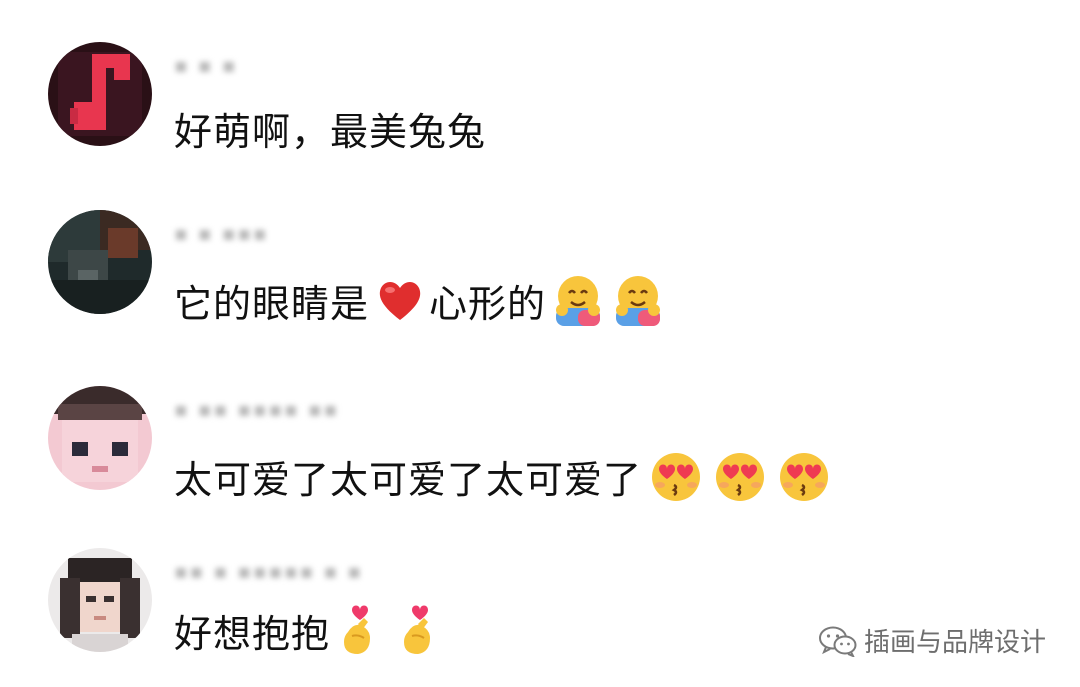  I want to click on dark-photo-avatar-icon, so click(100, 262).